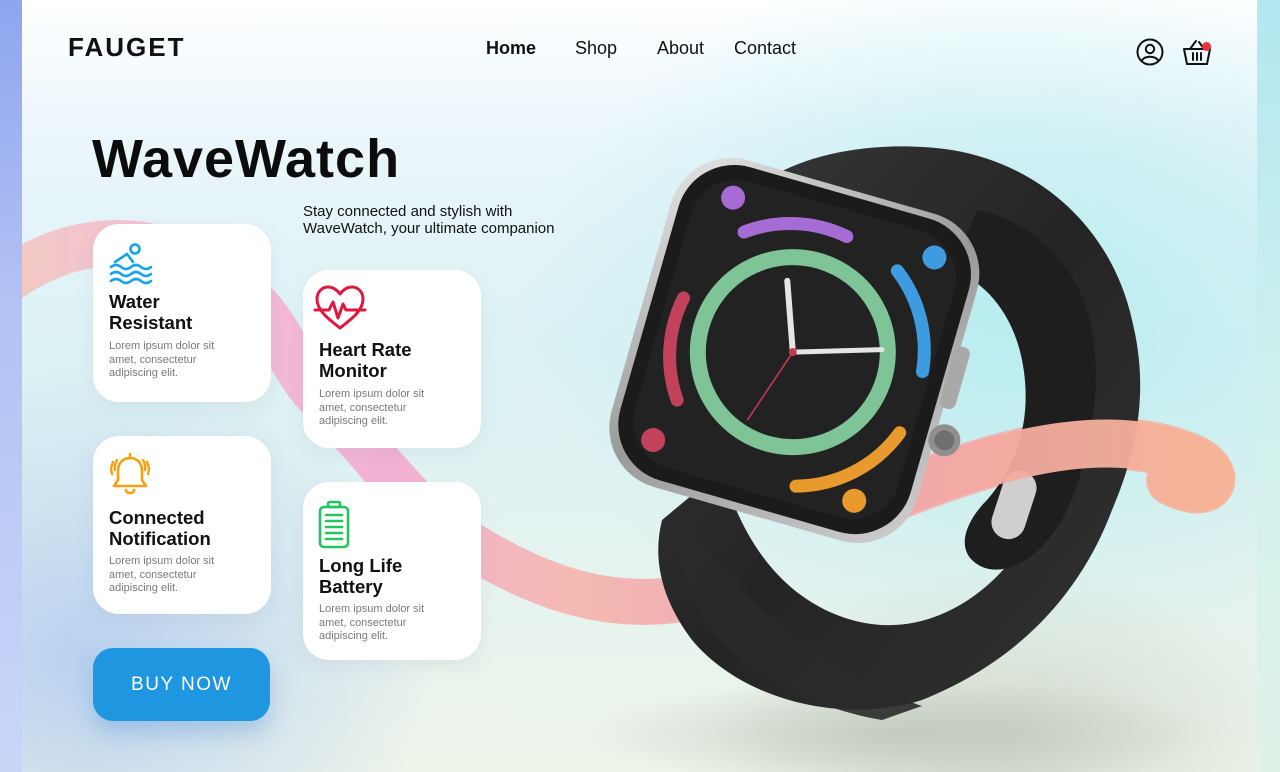  I want to click on left-edge-strip, so click(11, 386).